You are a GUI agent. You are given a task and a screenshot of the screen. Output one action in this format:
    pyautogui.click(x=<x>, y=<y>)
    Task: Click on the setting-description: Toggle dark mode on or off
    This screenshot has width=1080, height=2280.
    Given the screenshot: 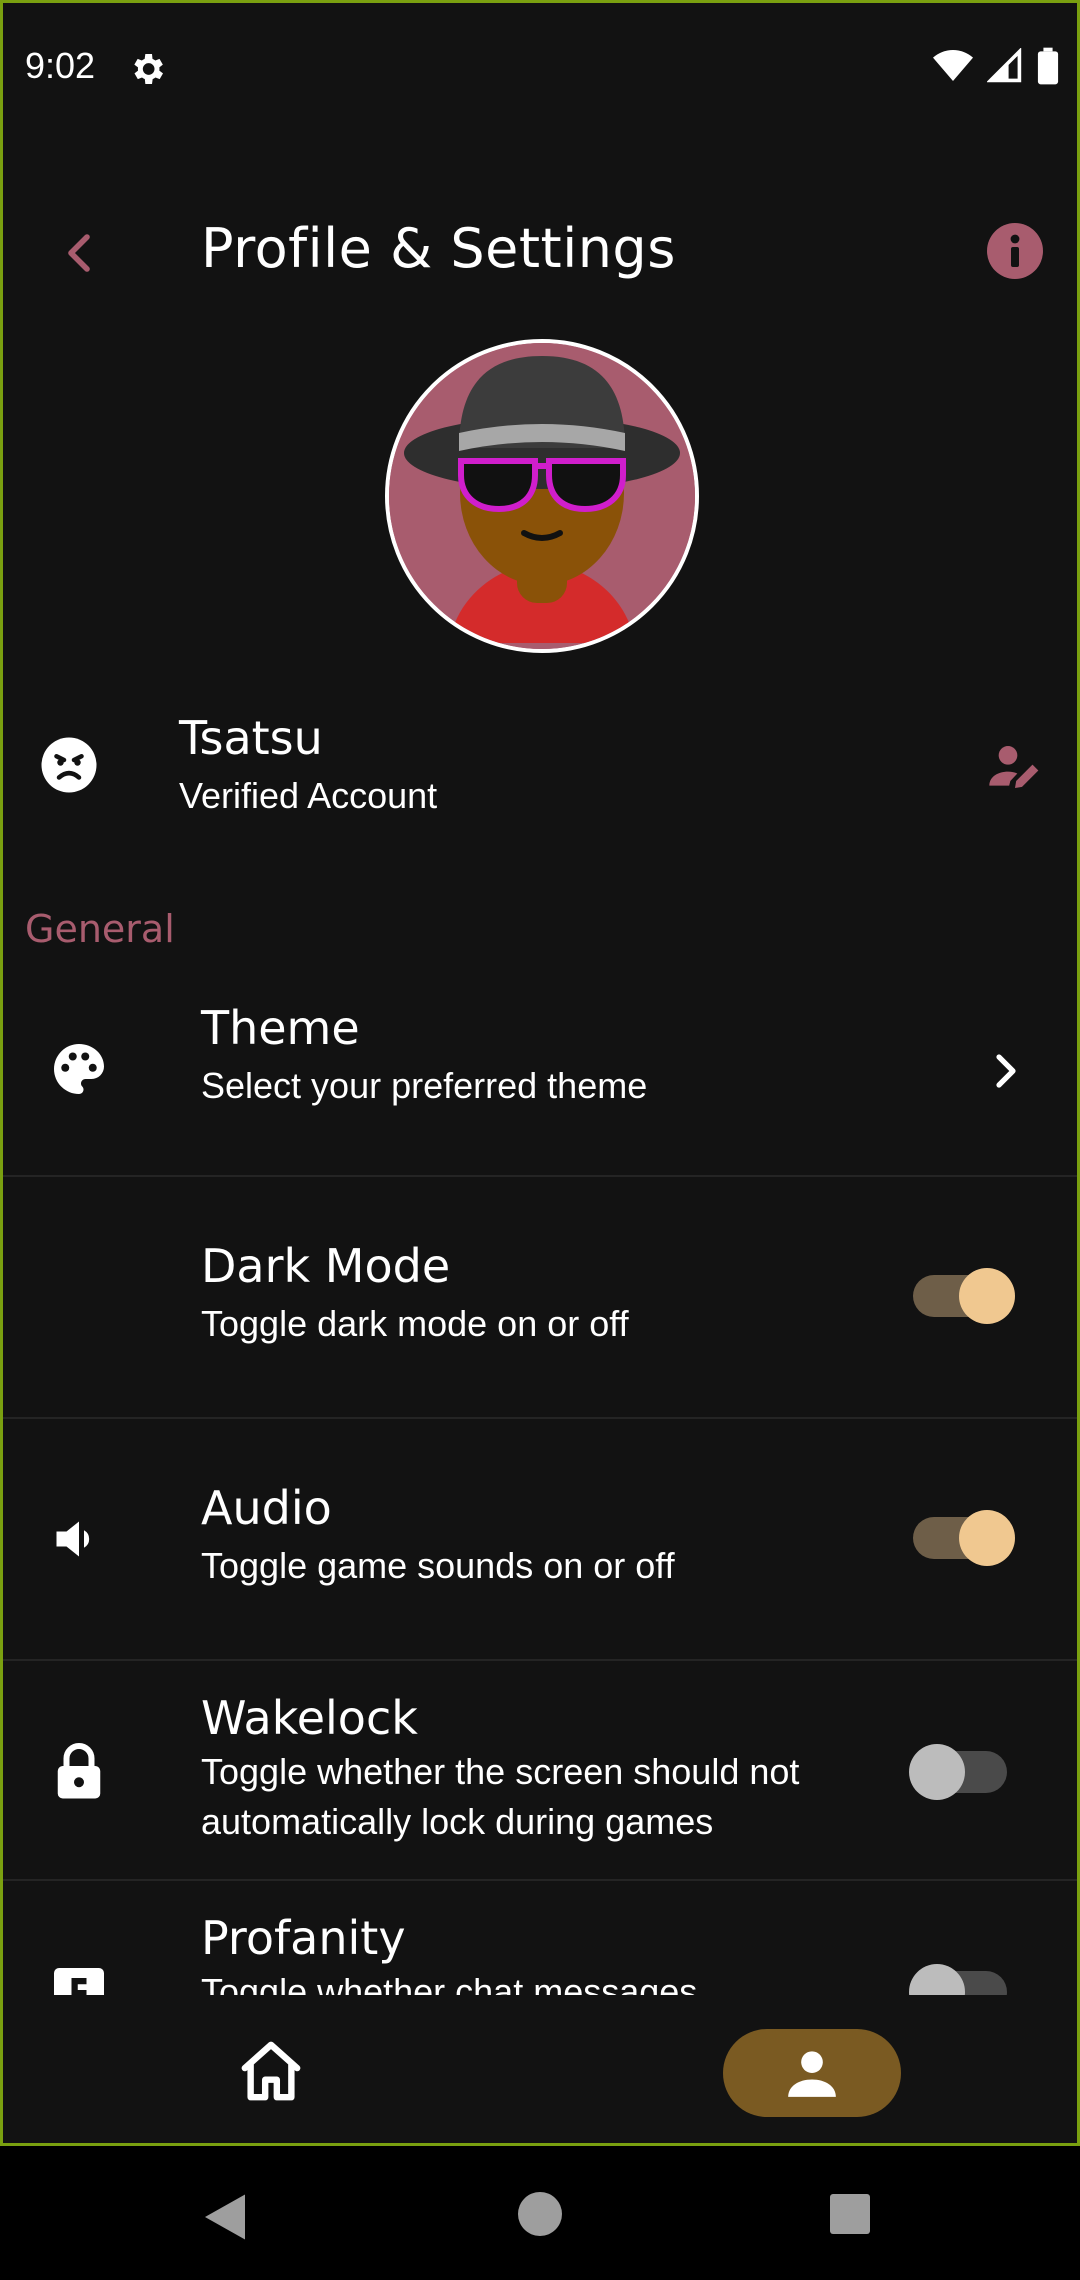 What is the action you would take?
    pyautogui.click(x=415, y=1323)
    